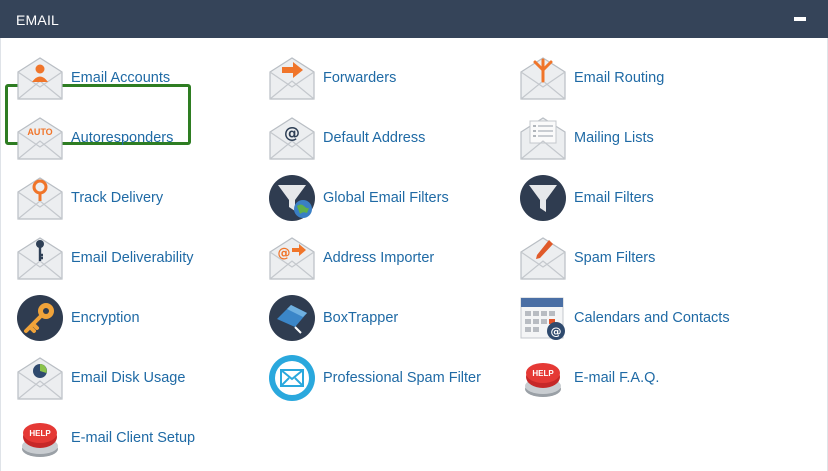 This screenshot has width=828, height=471. Describe the element at coordinates (614, 138) in the screenshot. I see `item-label: Mailing Lists` at that location.